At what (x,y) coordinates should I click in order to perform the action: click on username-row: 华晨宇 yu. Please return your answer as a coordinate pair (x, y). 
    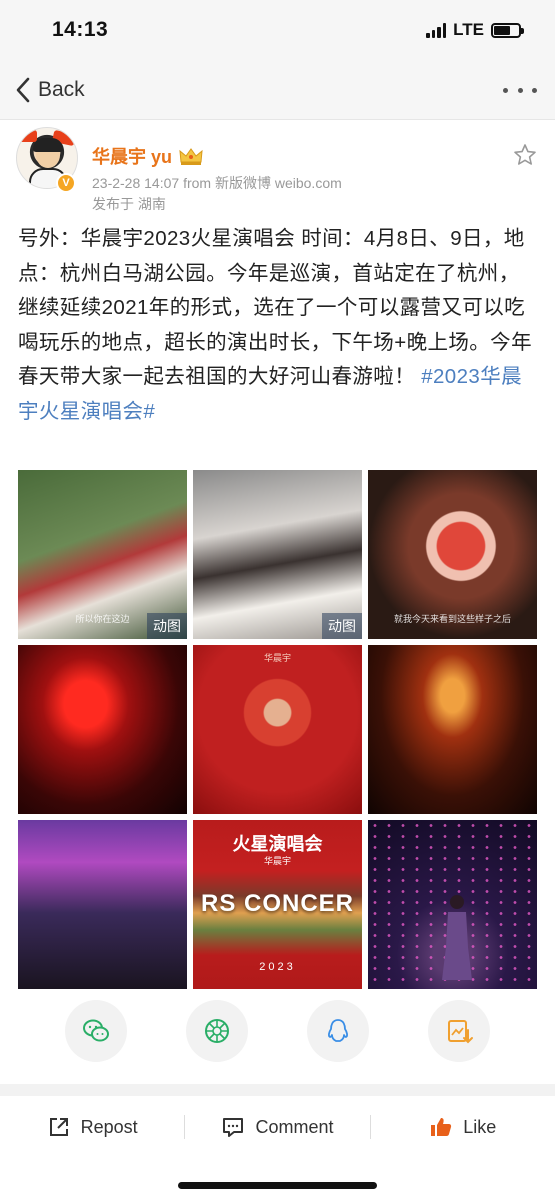
    Looking at the image, I should click on (148, 156).